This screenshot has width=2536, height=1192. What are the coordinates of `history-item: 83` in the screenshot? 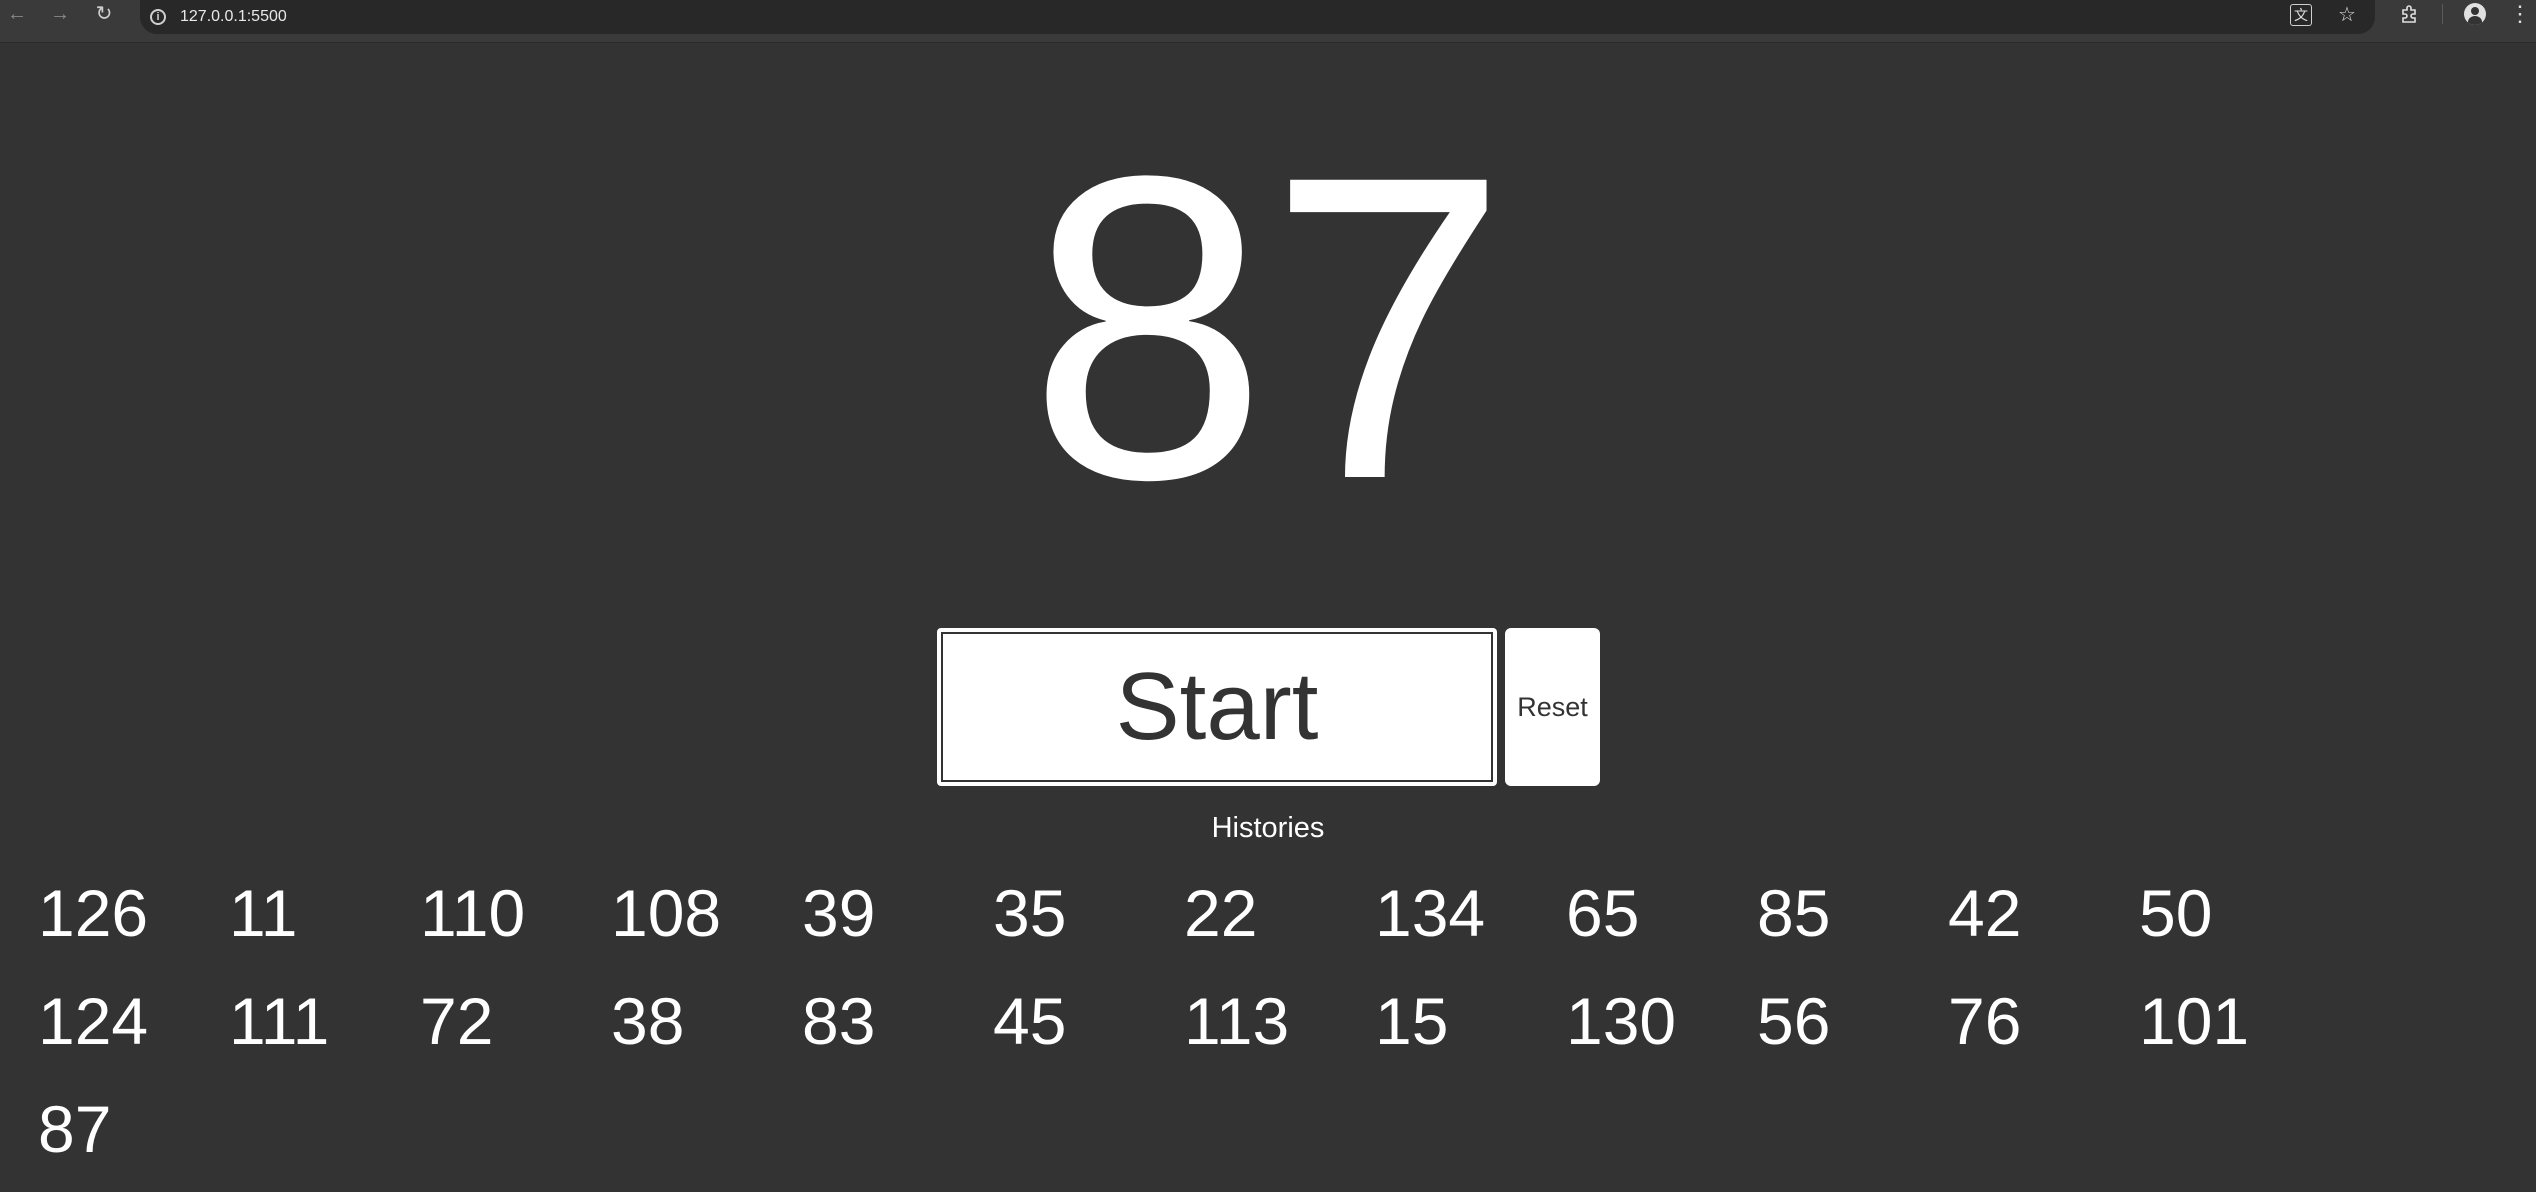 It's located at (839, 1021).